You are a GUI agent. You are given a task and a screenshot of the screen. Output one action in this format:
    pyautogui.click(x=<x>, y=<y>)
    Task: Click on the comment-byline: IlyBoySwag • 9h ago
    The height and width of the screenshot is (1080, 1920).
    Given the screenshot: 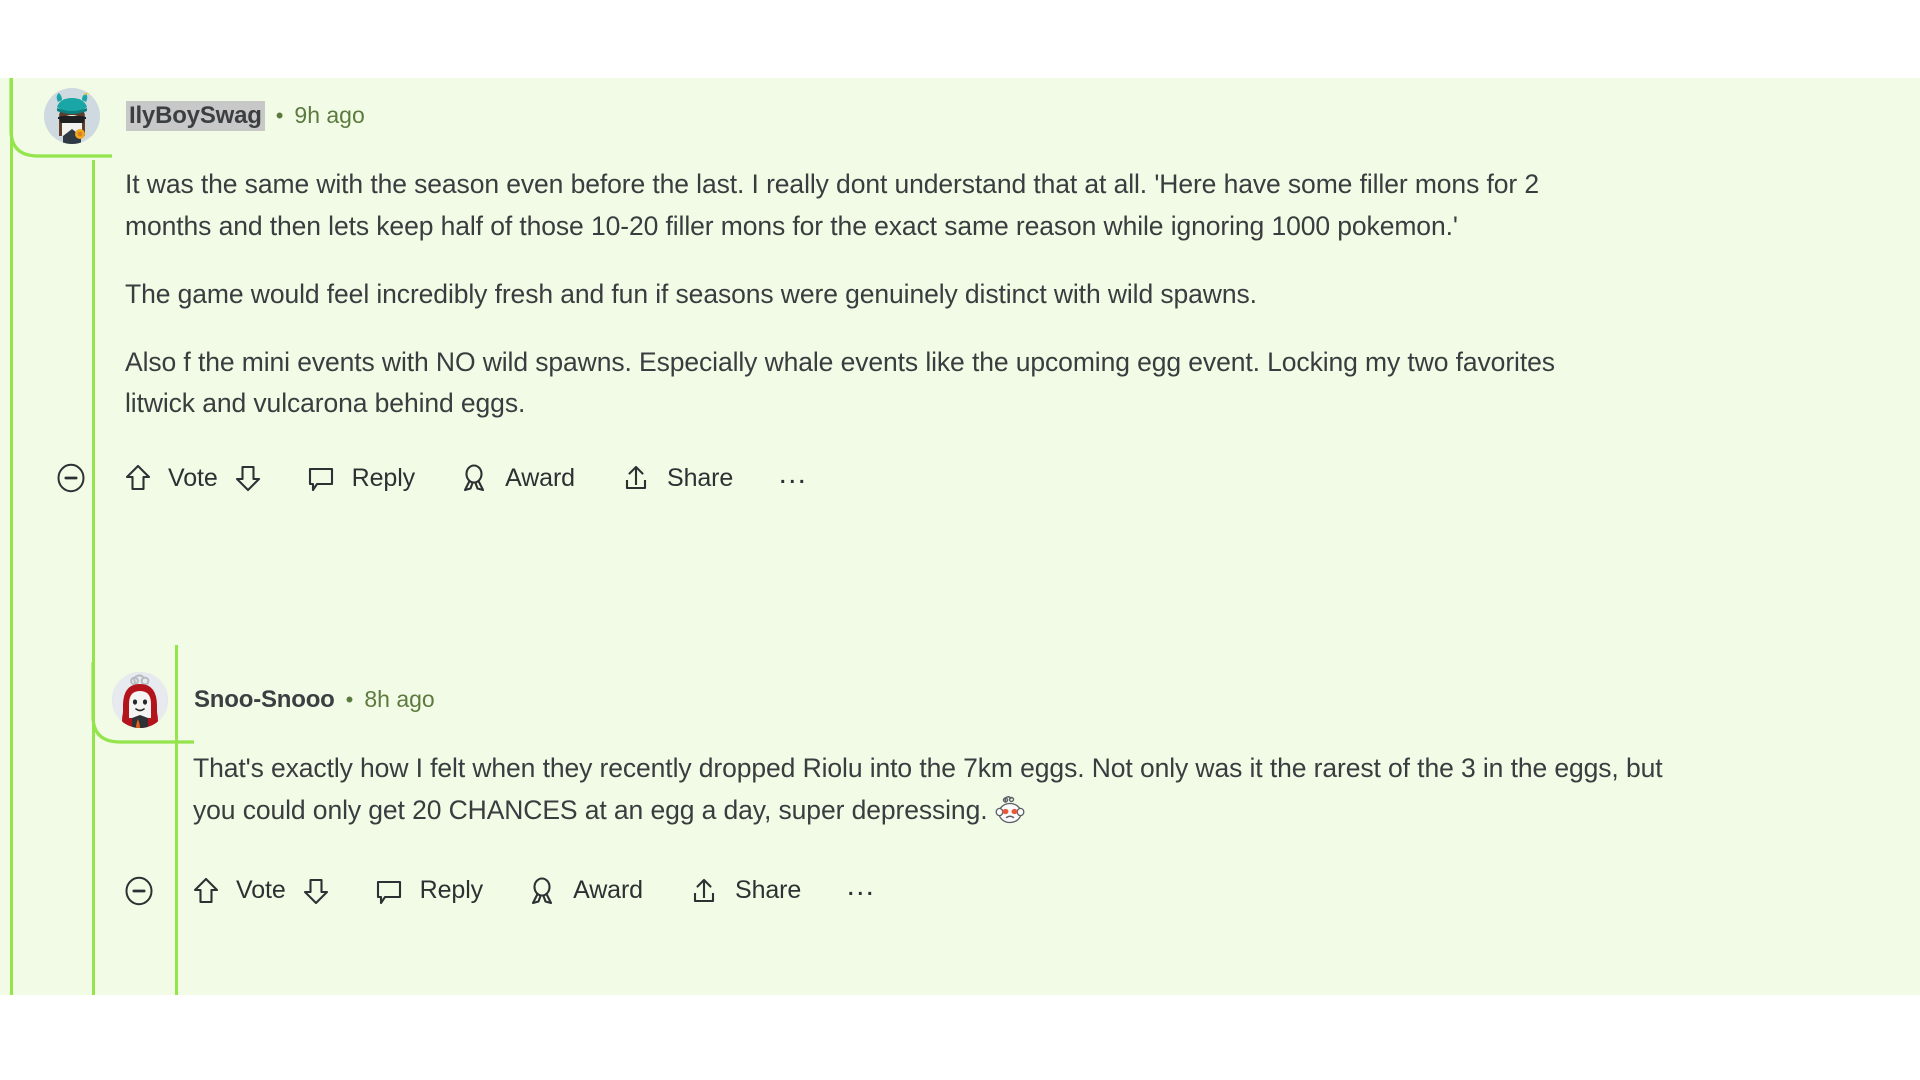 What is the action you would take?
    pyautogui.click(x=245, y=116)
    